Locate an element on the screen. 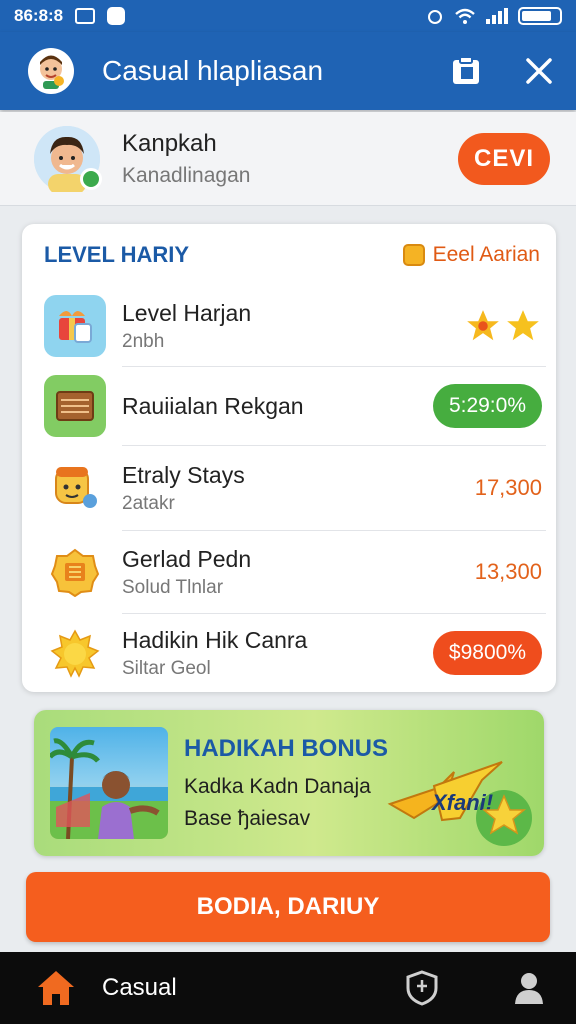 This screenshot has width=576, height=1024. bonus-title: HADIKAH BONUS is located at coordinates (286, 748).